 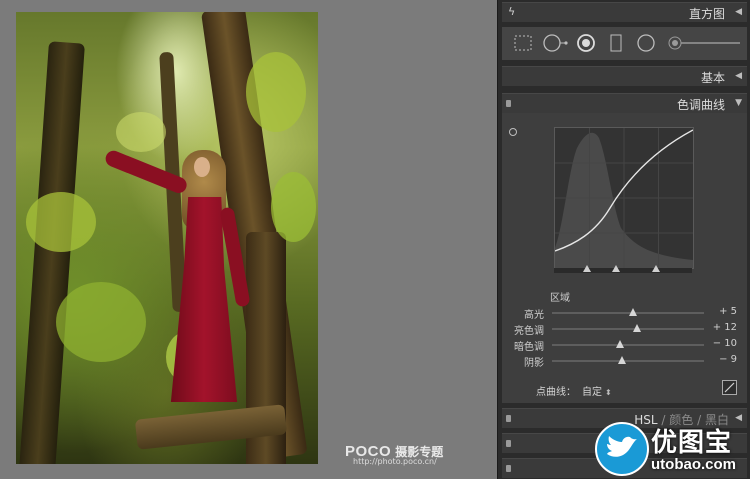 What do you see at coordinates (608, 392) in the screenshot?
I see `chevron-updown-icon: ⬍` at bounding box center [608, 392].